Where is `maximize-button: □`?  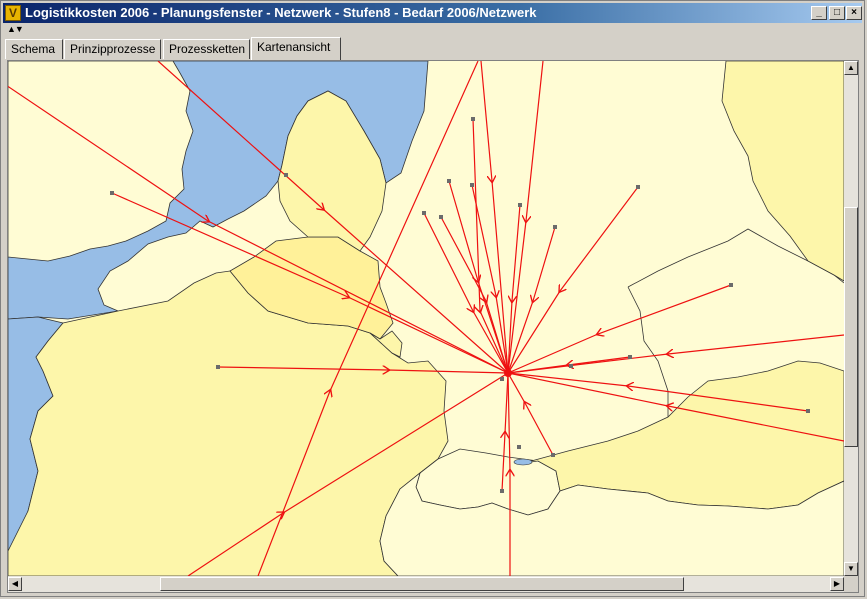 maximize-button: □ is located at coordinates (837, 13).